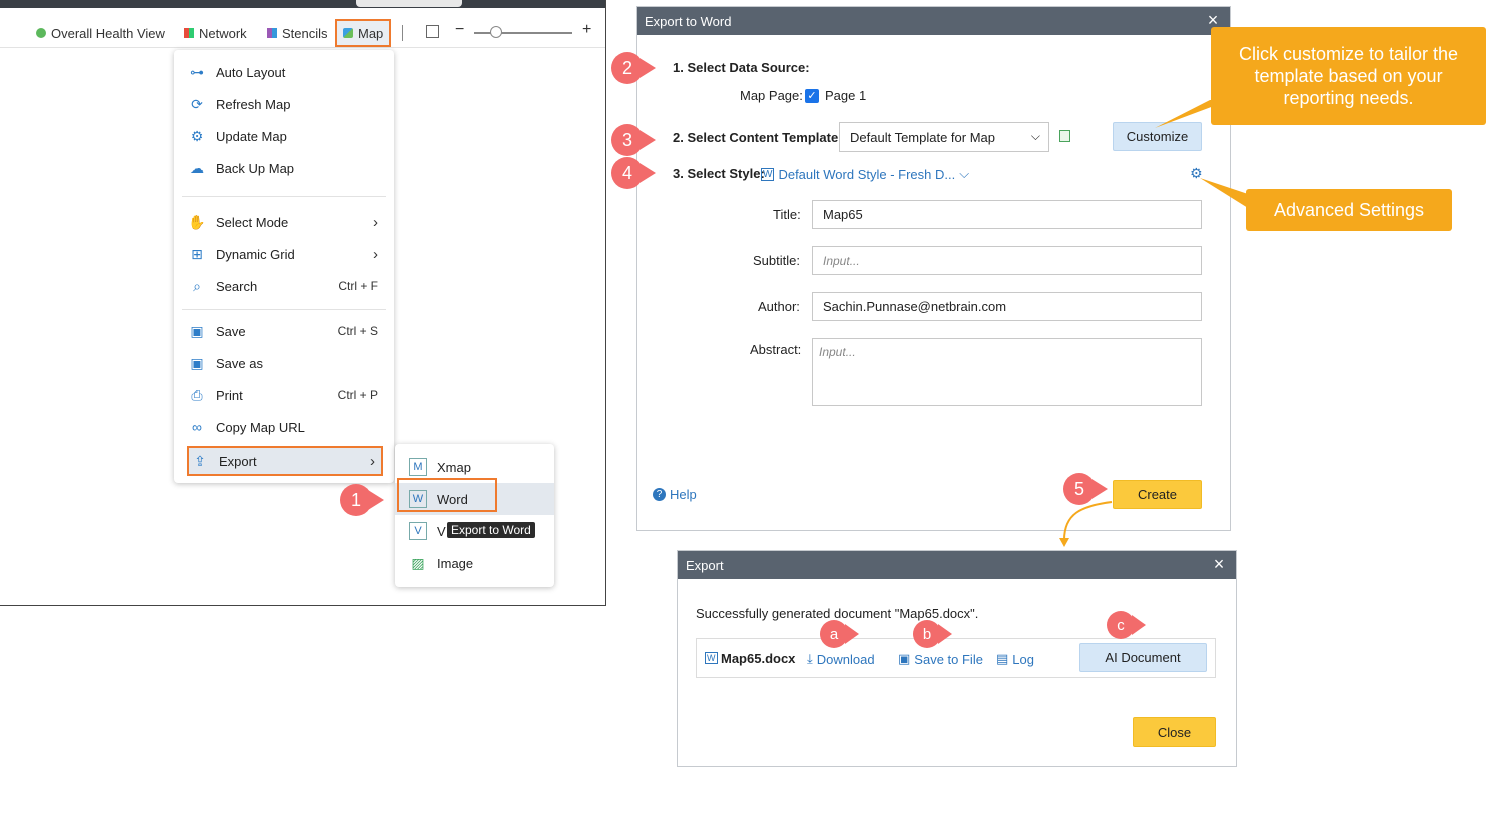 This screenshot has height=816, width=1491. Describe the element at coordinates (252, 222) in the screenshot. I see `menu-item-label: Select Mode` at that location.